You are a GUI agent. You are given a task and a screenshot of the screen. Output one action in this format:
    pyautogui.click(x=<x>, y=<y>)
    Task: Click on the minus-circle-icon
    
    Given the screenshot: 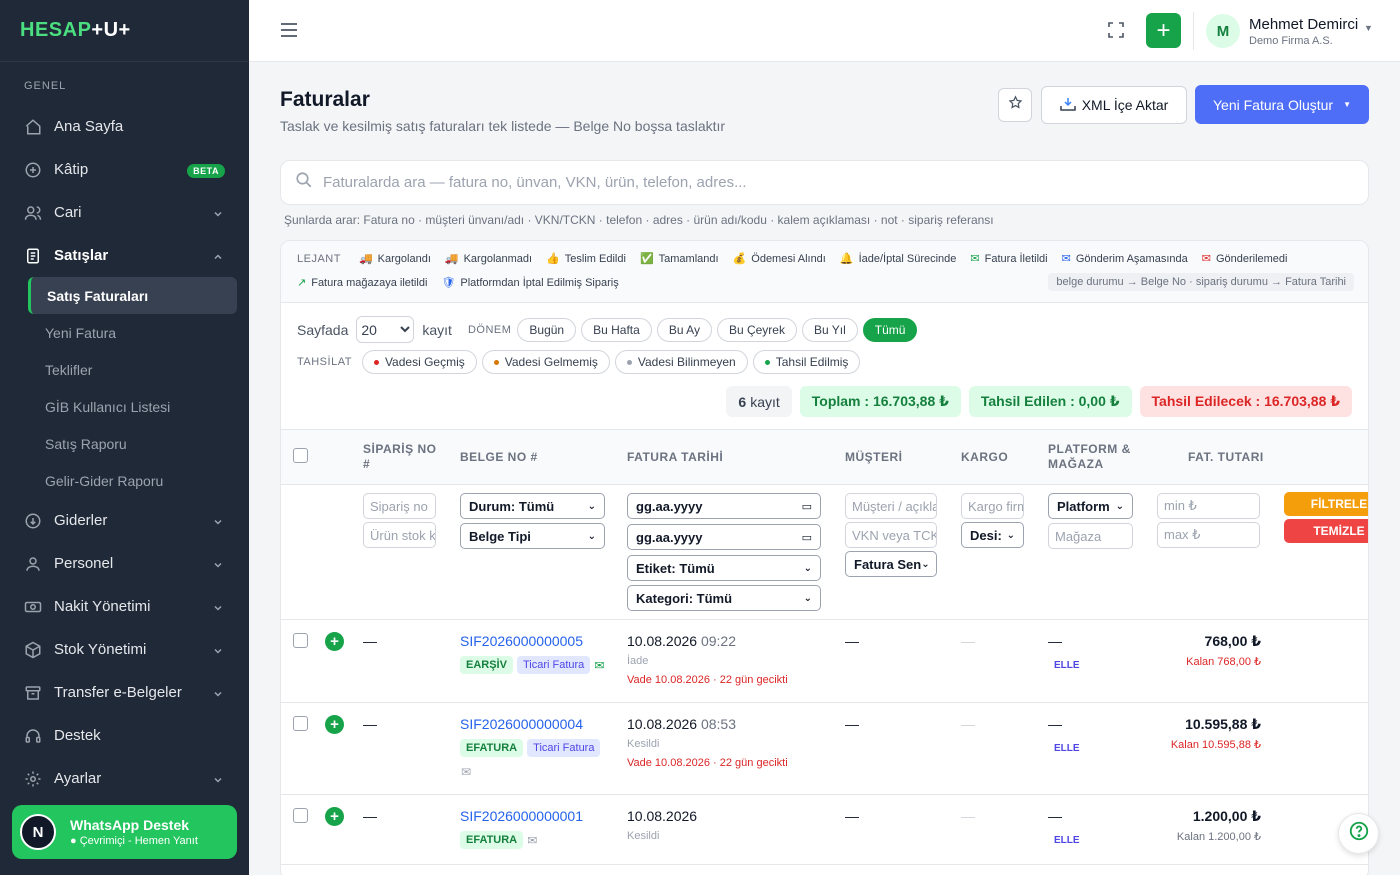 What is the action you would take?
    pyautogui.click(x=33, y=521)
    